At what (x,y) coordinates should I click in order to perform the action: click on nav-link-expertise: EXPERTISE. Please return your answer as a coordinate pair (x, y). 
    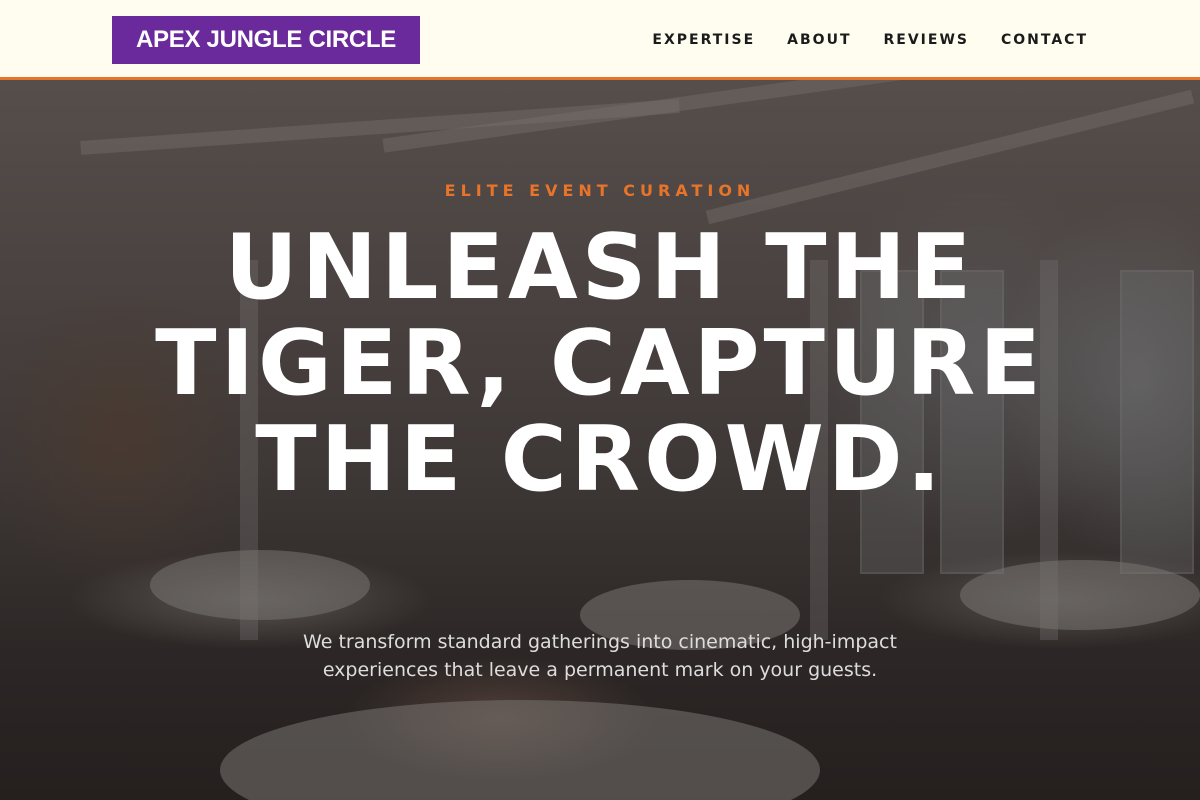
    Looking at the image, I should click on (703, 40).